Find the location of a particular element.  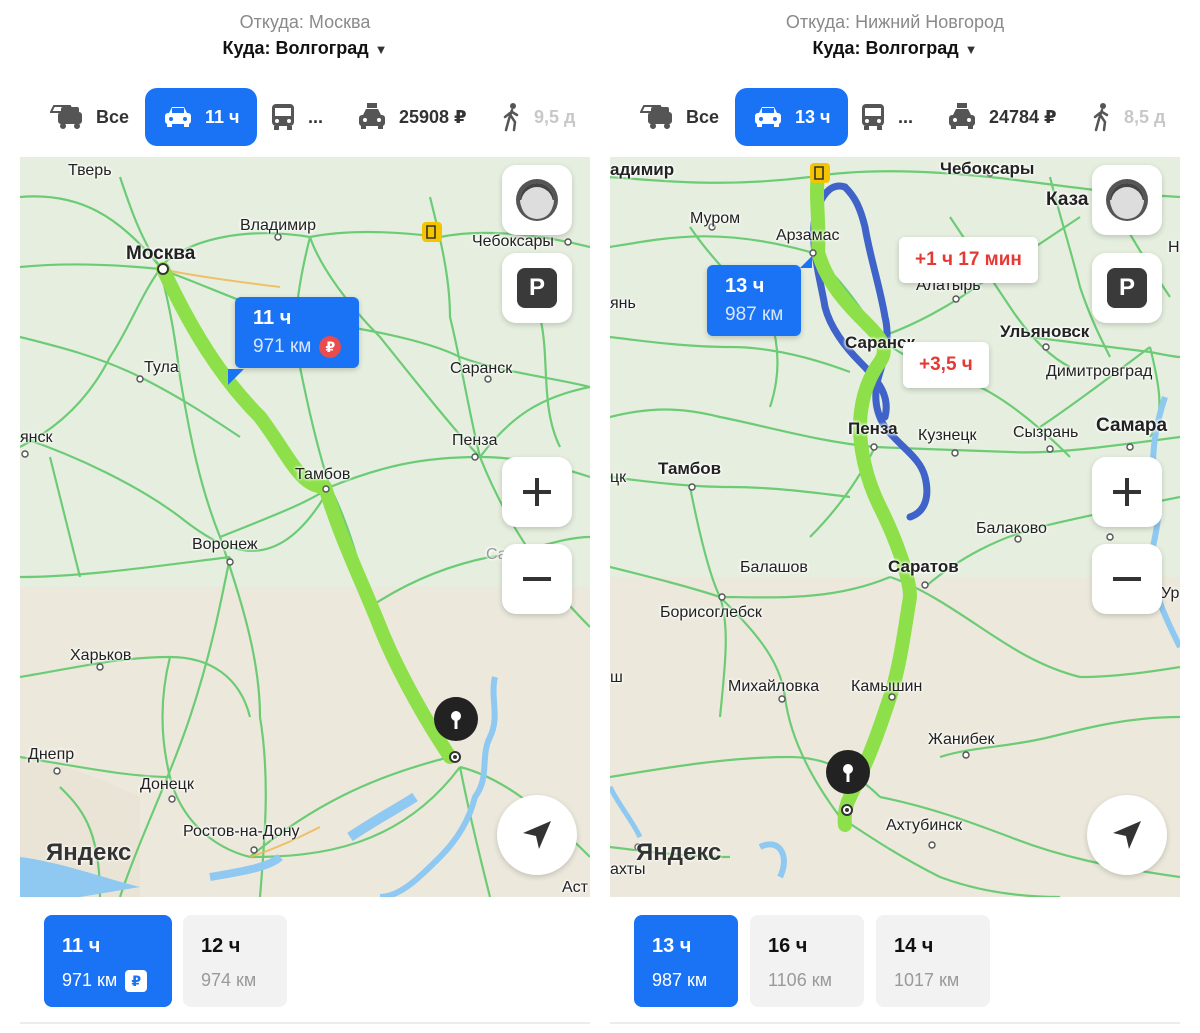

route-option-distance: 1017 км is located at coordinates (927, 980).